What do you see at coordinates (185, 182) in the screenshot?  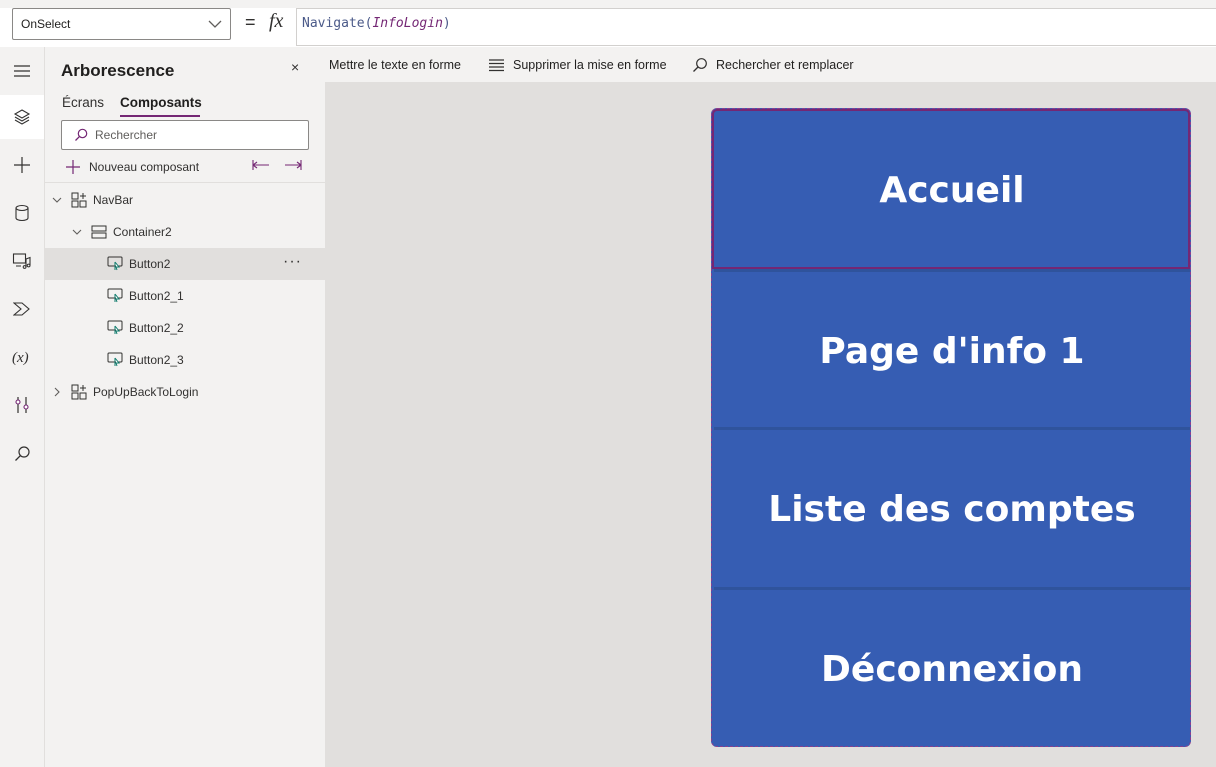 I see `divider` at bounding box center [185, 182].